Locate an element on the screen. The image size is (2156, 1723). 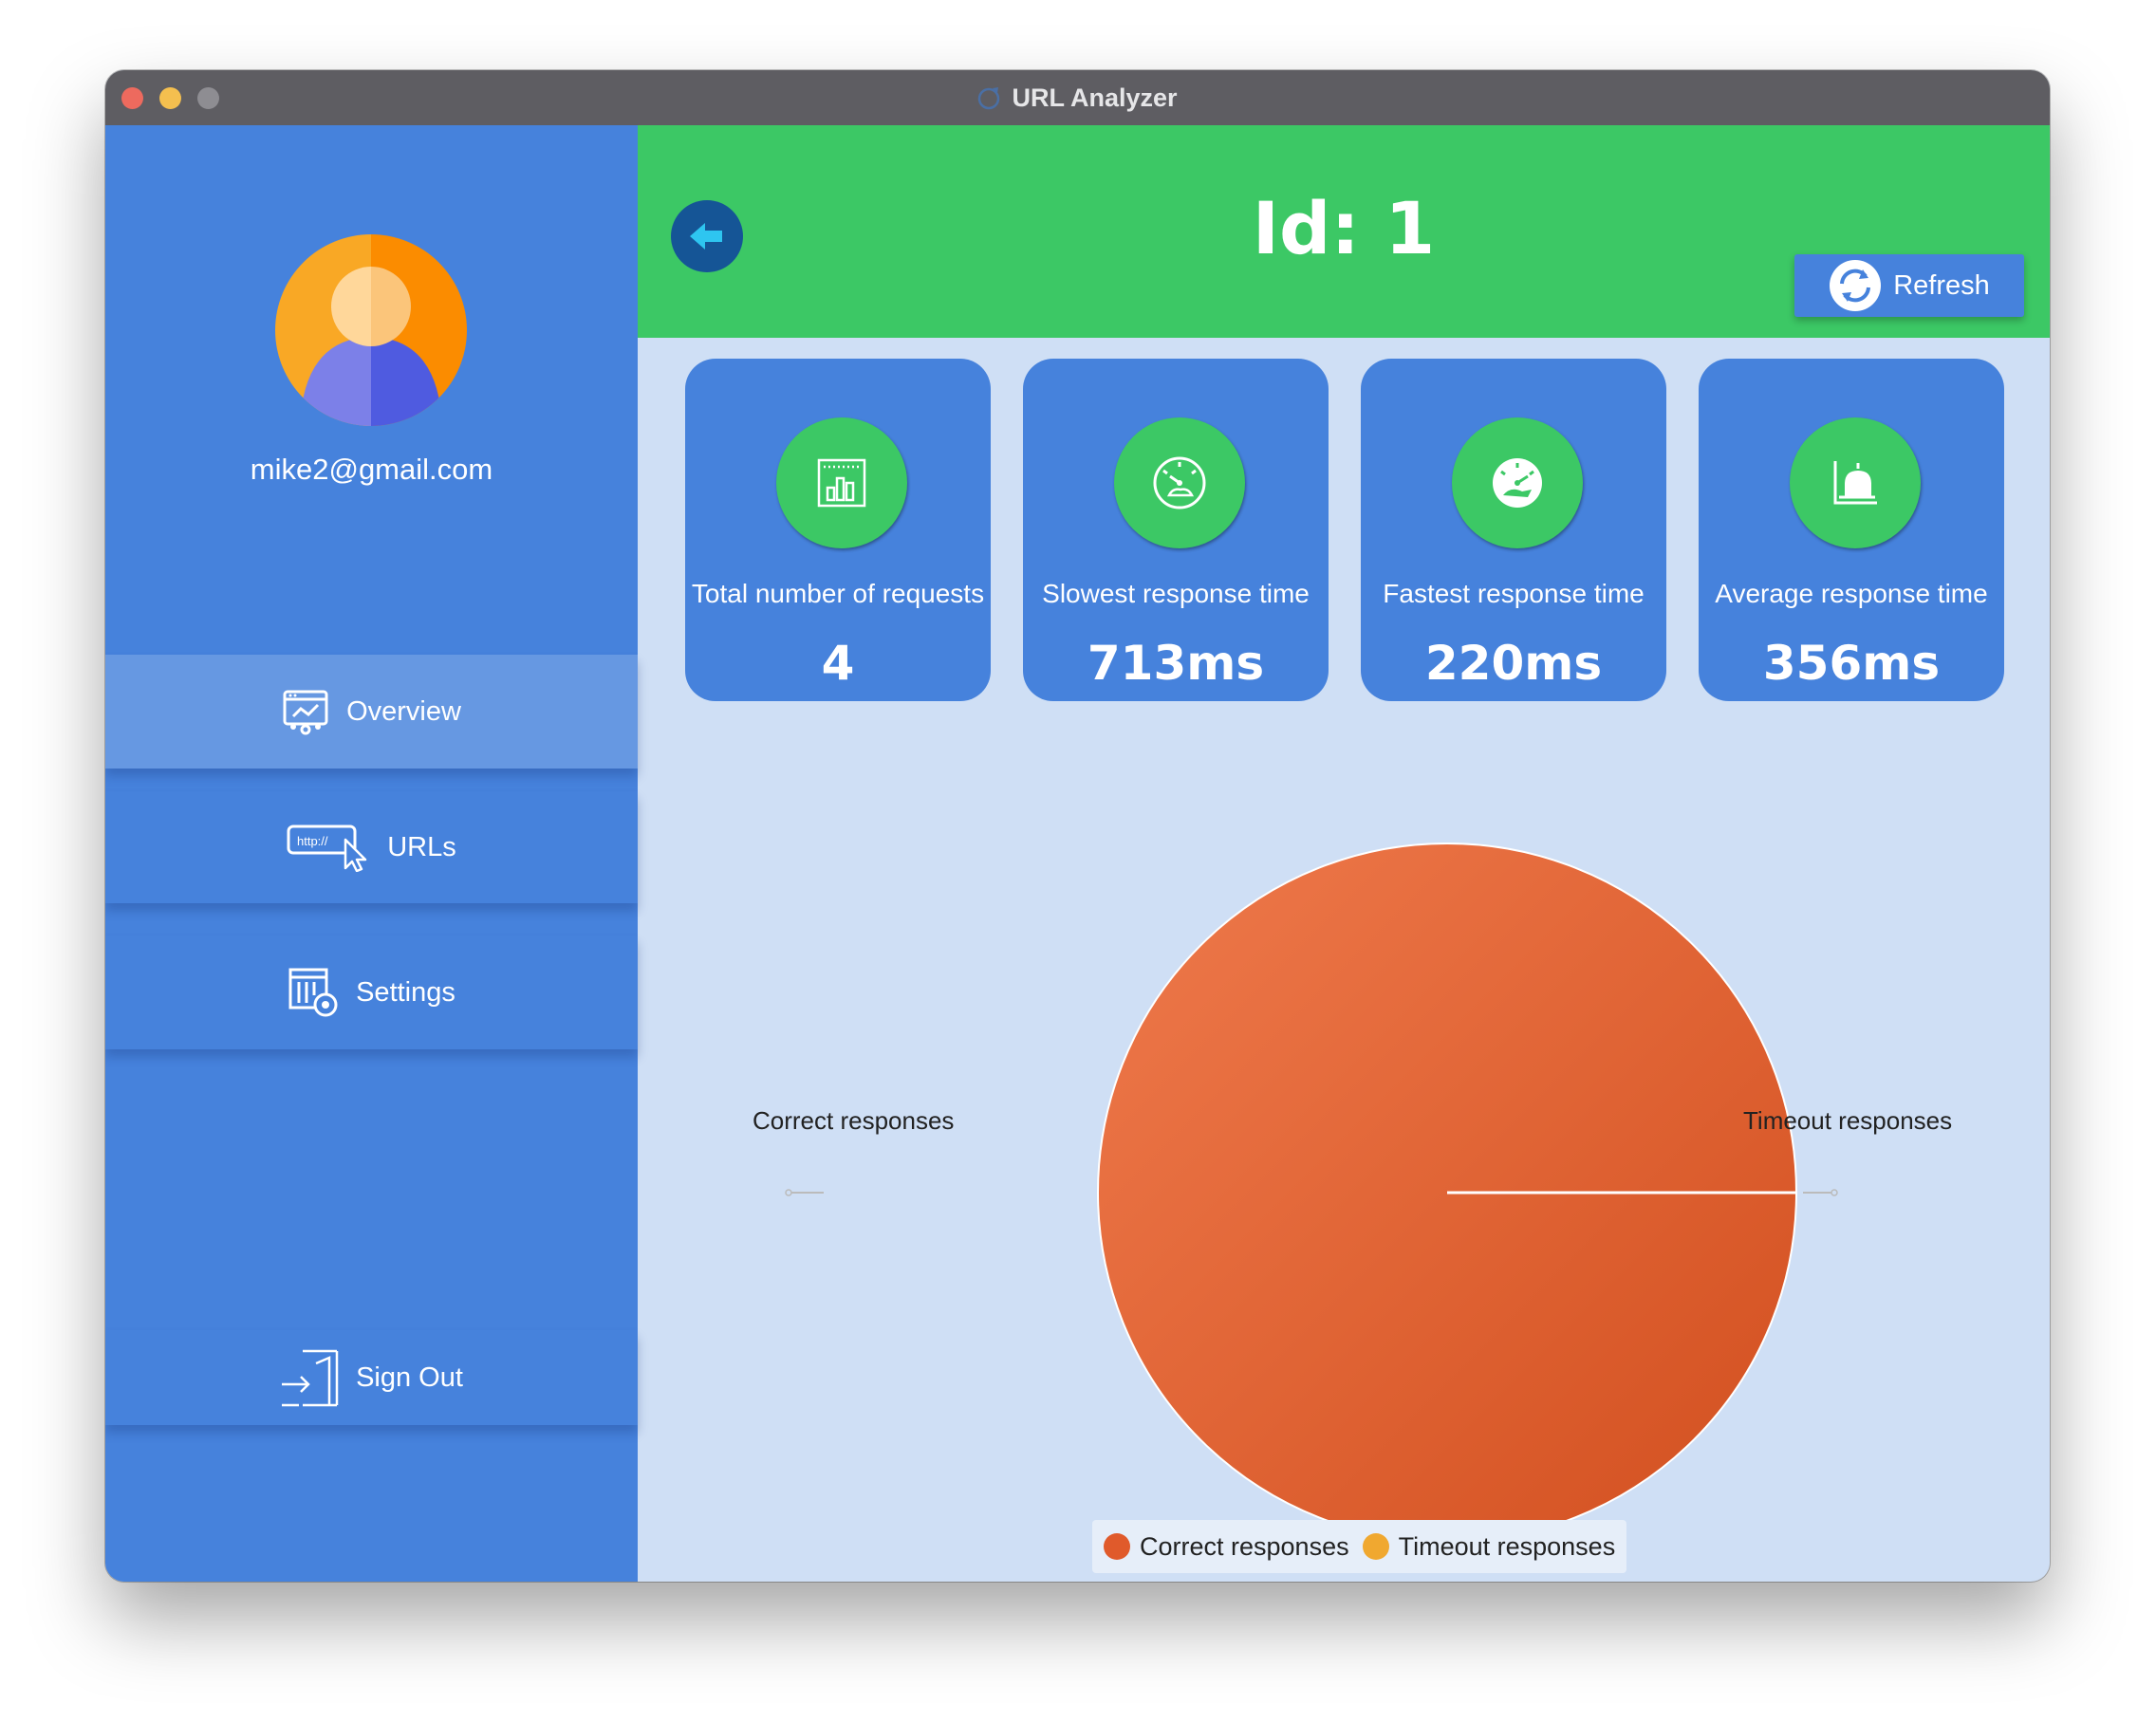
maximize-window-button is located at coordinates (208, 98).